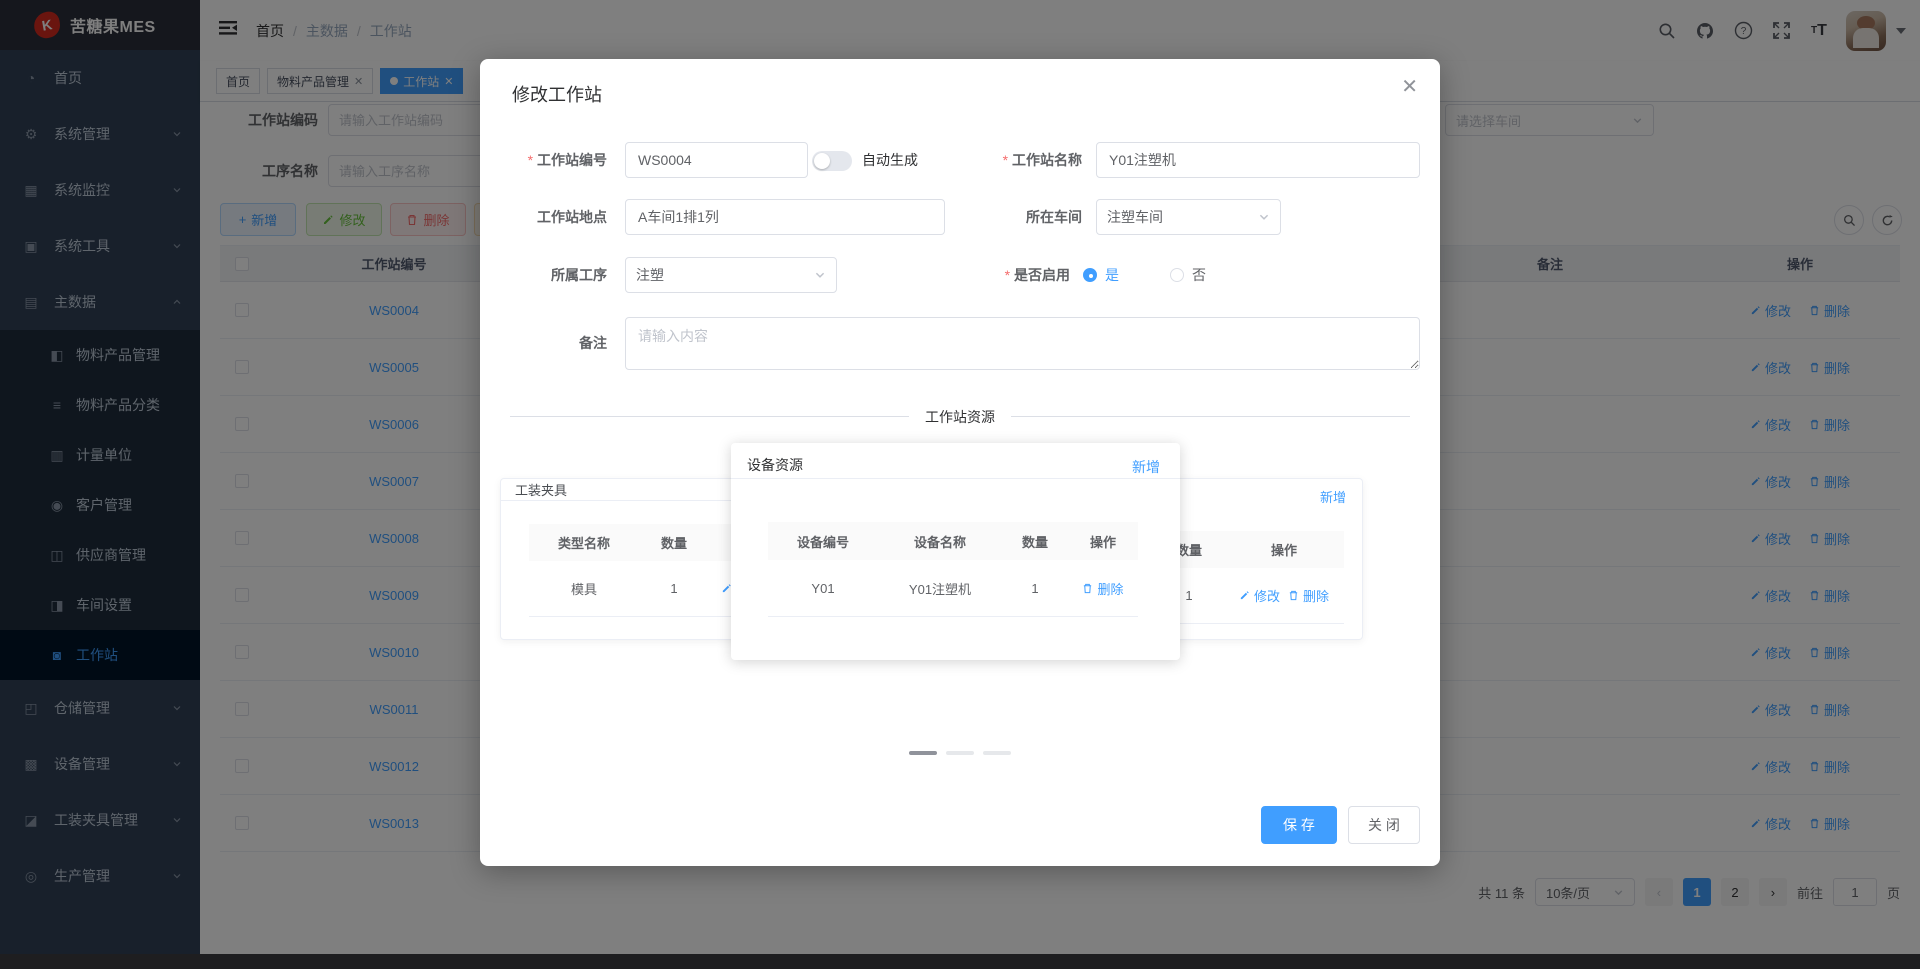 The image size is (1920, 969). What do you see at coordinates (731, 275) in the screenshot?
I see `process-select: 注塑` at bounding box center [731, 275].